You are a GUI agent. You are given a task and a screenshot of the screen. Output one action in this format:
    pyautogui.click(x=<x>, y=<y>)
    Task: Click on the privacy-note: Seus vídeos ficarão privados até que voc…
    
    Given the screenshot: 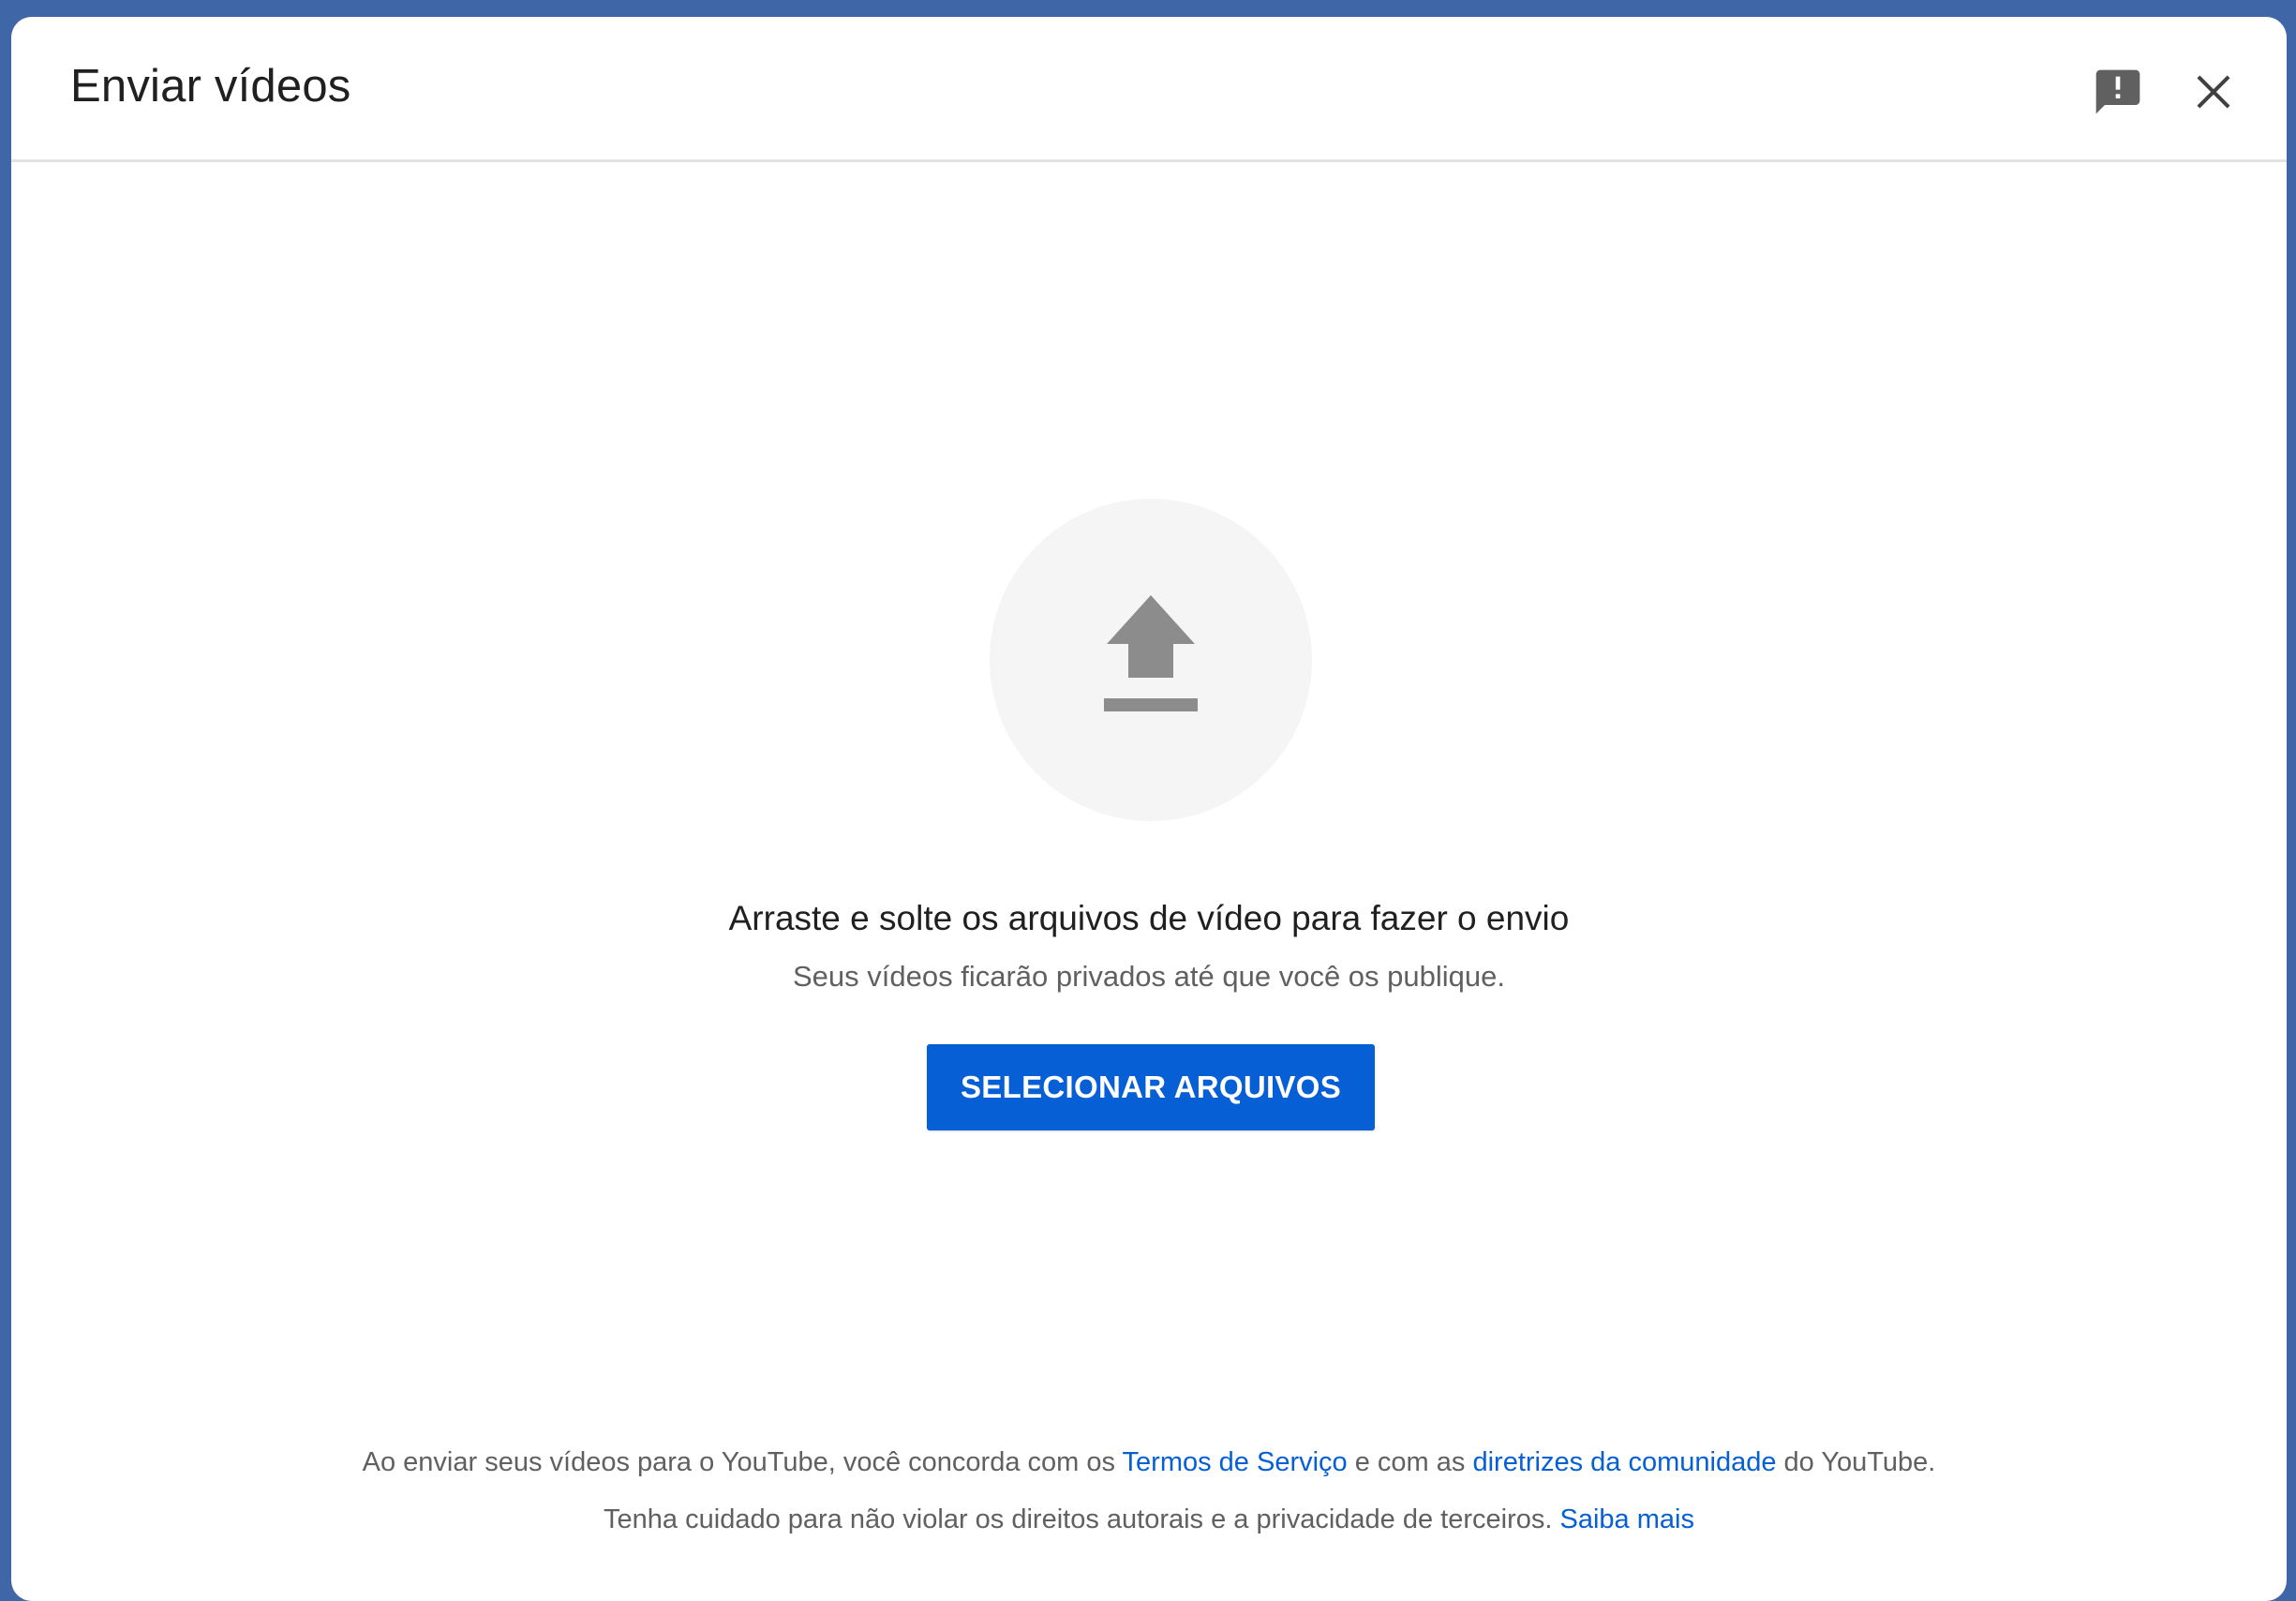 What is the action you would take?
    pyautogui.click(x=1149, y=976)
    